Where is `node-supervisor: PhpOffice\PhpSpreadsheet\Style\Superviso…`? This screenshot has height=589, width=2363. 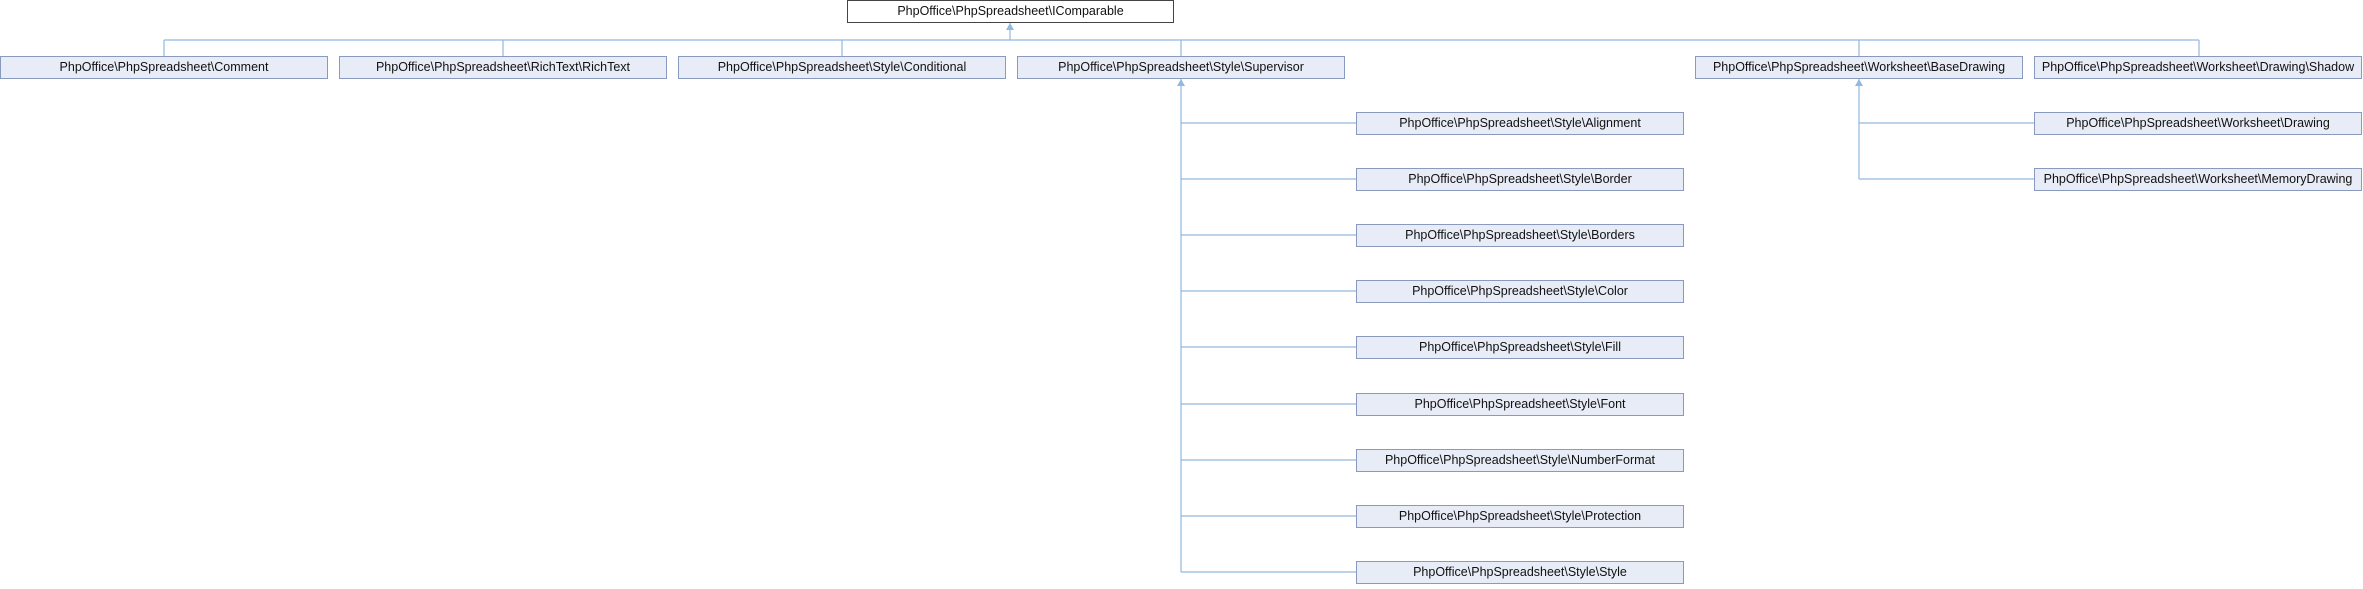
node-supervisor: PhpOffice\PhpSpreadsheet\Style\Superviso… is located at coordinates (1181, 67).